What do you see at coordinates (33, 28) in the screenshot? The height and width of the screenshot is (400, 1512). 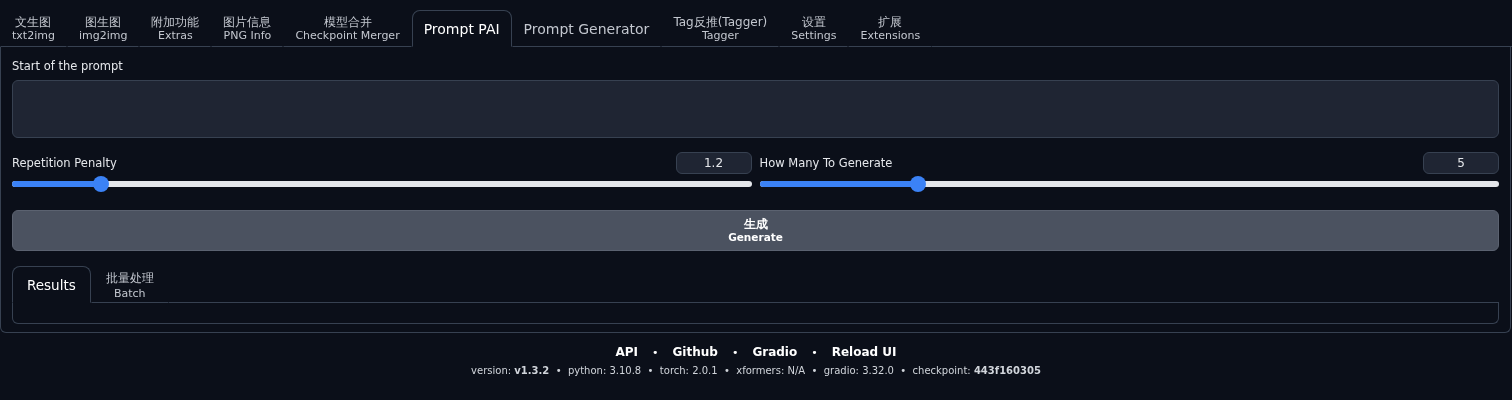 I see `tab: 文生图 txt2img` at bounding box center [33, 28].